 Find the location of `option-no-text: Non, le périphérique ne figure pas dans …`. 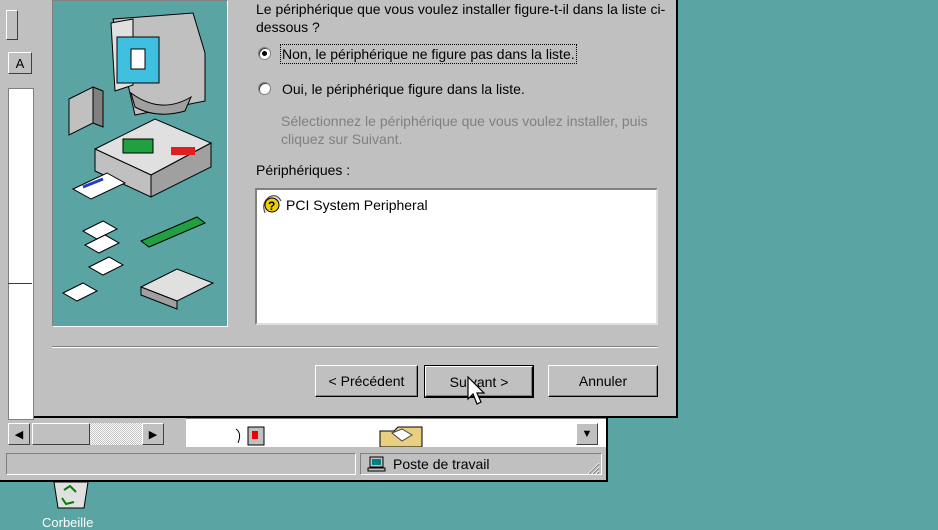

option-no-text: Non, le périphérique ne figure pas dans … is located at coordinates (428, 54).